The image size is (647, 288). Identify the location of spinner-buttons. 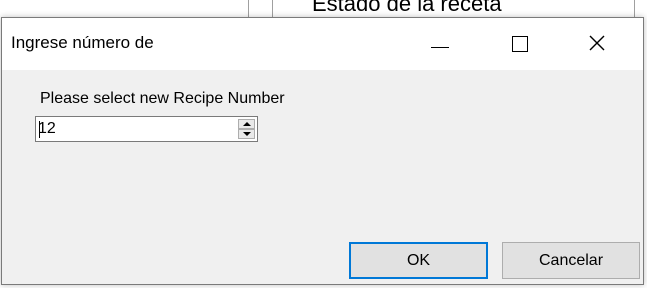
(246, 129).